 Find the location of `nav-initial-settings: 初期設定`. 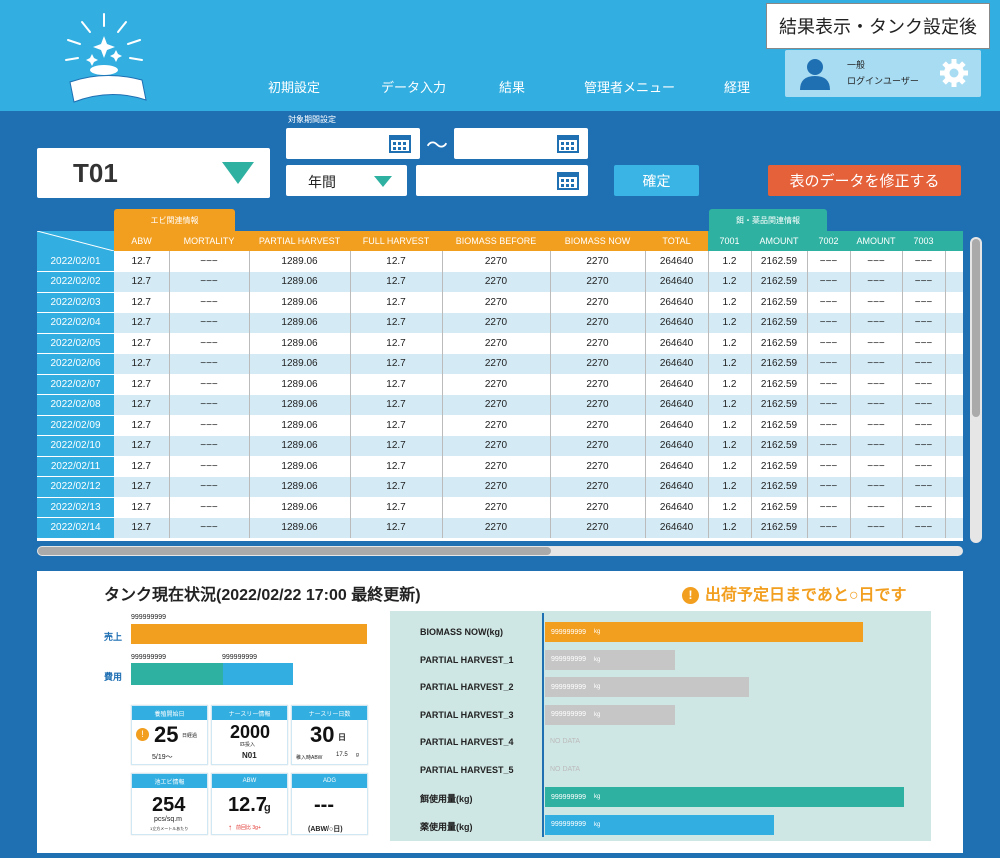

nav-initial-settings: 初期設定 is located at coordinates (294, 86).